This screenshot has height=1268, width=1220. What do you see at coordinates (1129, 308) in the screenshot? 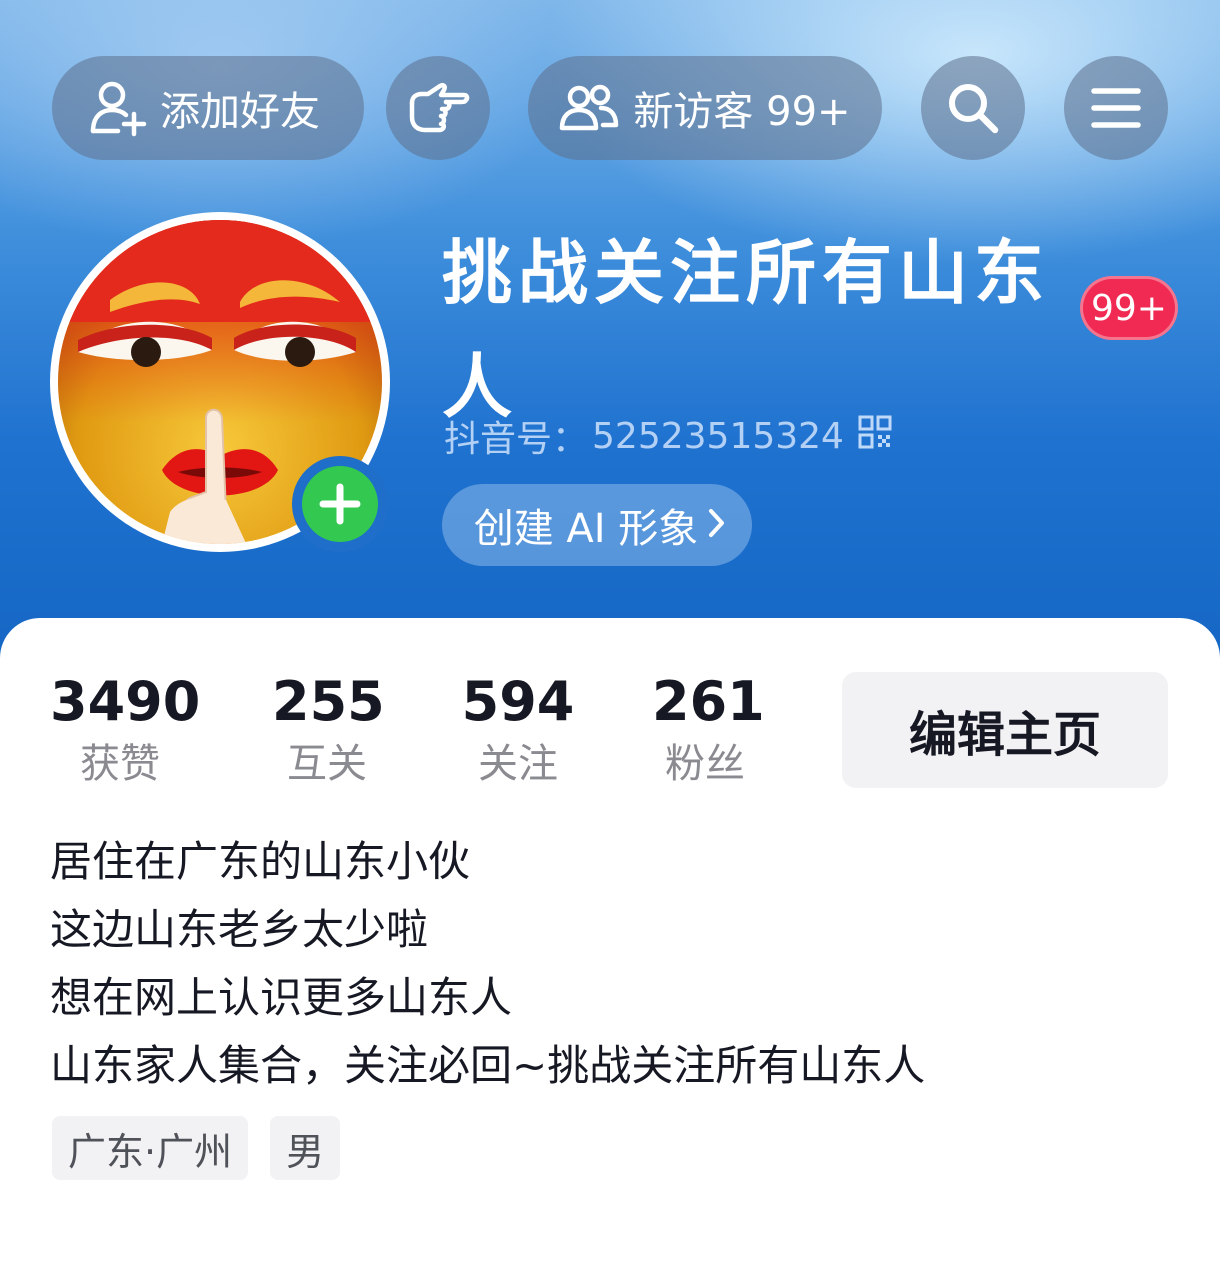
I see `notification-badge: 99+` at bounding box center [1129, 308].